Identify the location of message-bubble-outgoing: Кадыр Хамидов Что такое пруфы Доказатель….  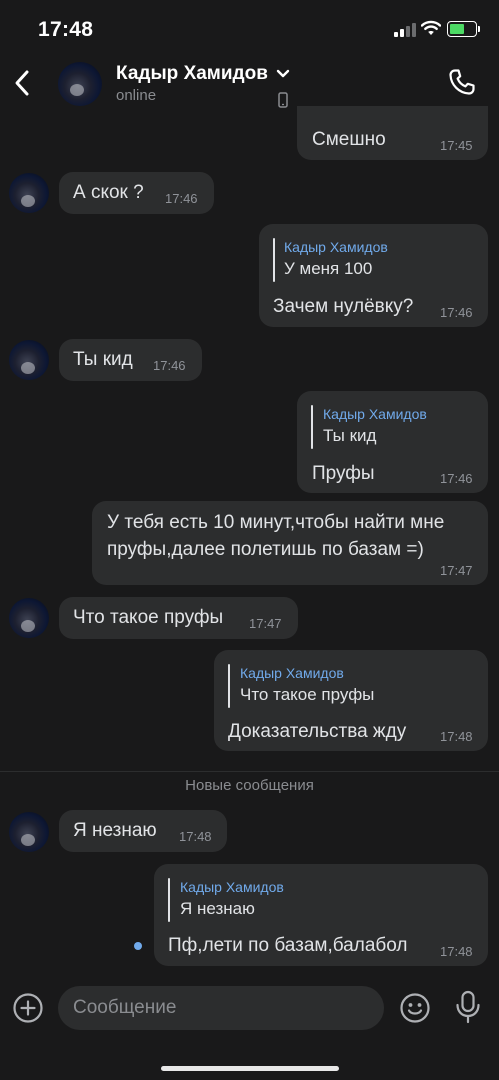
(351, 700).